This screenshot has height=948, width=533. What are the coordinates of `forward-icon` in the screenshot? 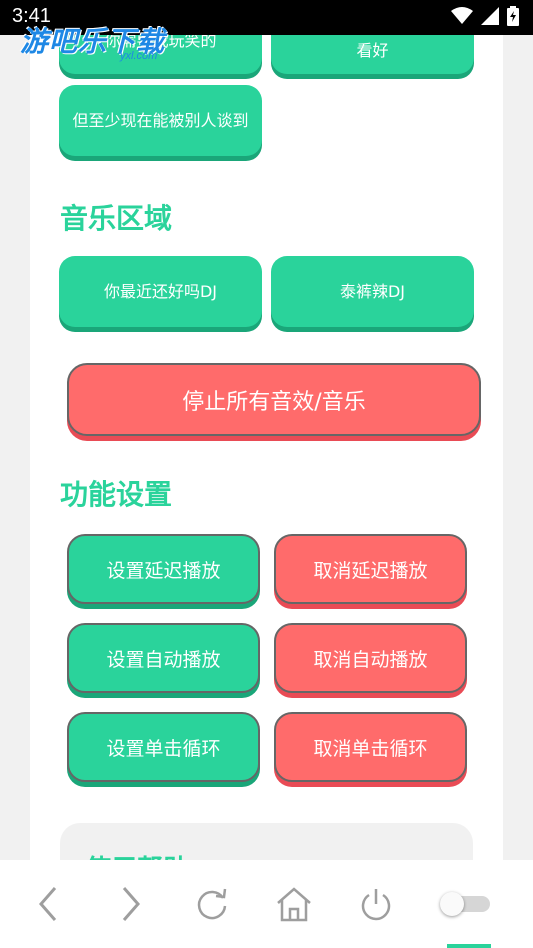 It's located at (131, 904).